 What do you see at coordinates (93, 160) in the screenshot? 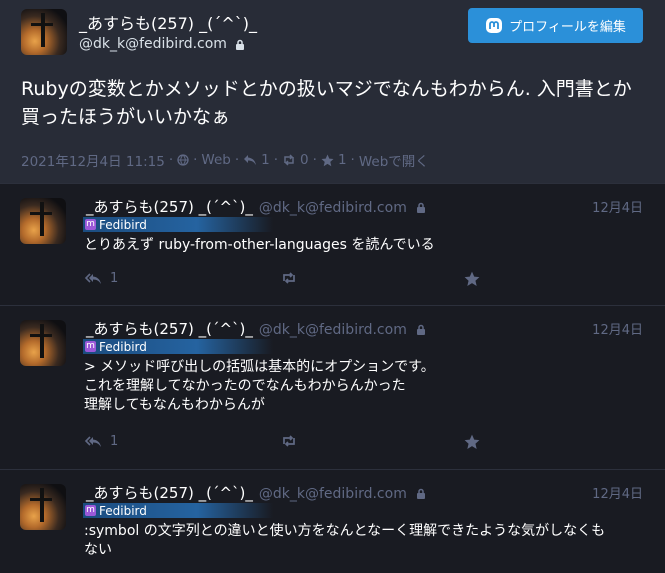
I see `status-timestamp: 2021年12月4日 11:15` at bounding box center [93, 160].